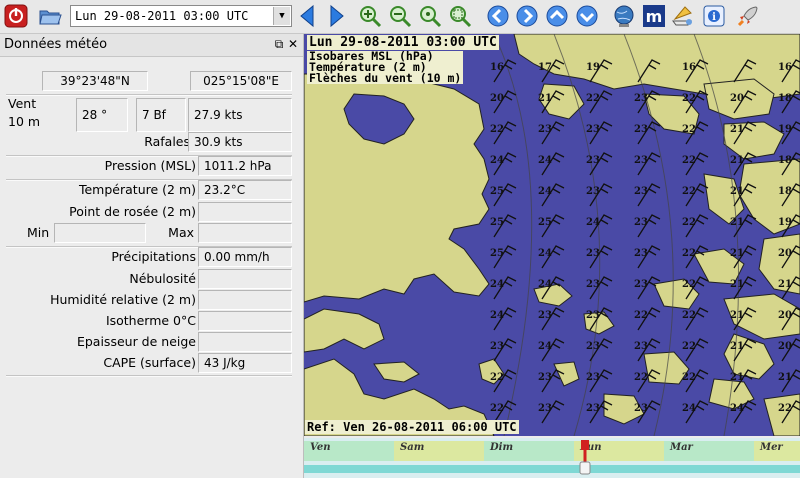 This screenshot has width=800, height=478. Describe the element at coordinates (50, 16) in the screenshot. I see `open-folder-icon` at that location.